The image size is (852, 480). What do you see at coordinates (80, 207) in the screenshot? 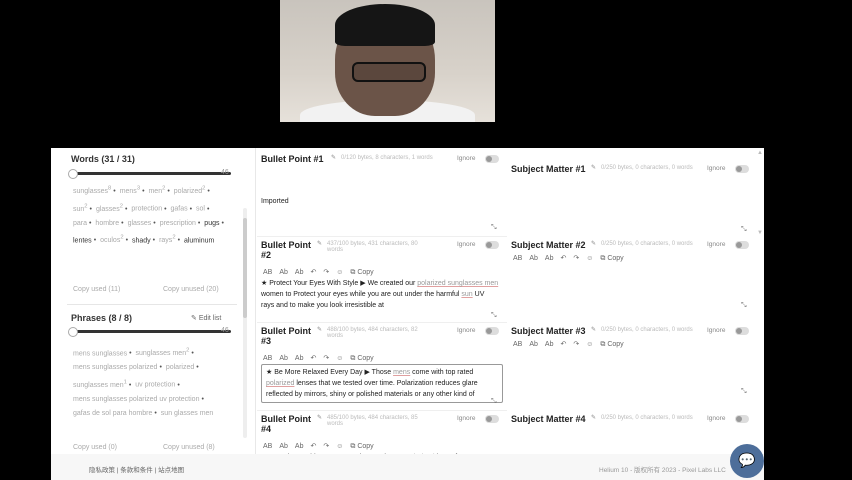
I see `word-chip: sun2` at bounding box center [80, 207].